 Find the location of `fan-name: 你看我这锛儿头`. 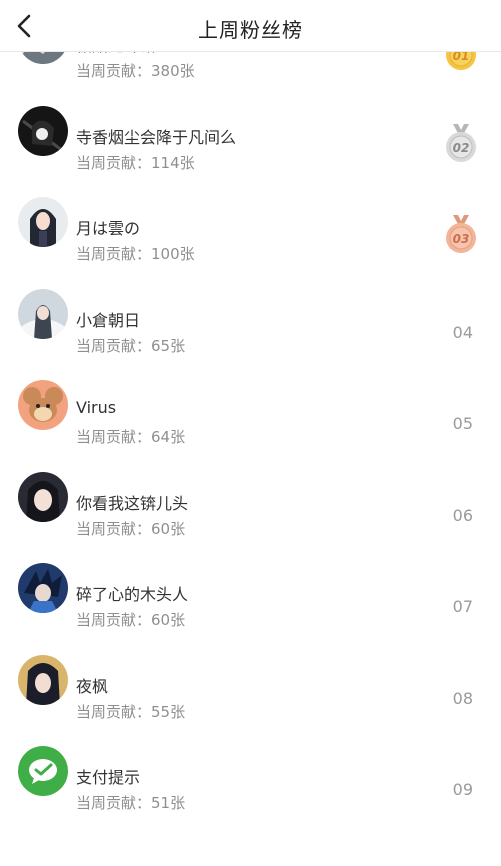

fan-name: 你看我这锛儿头 is located at coordinates (132, 503).